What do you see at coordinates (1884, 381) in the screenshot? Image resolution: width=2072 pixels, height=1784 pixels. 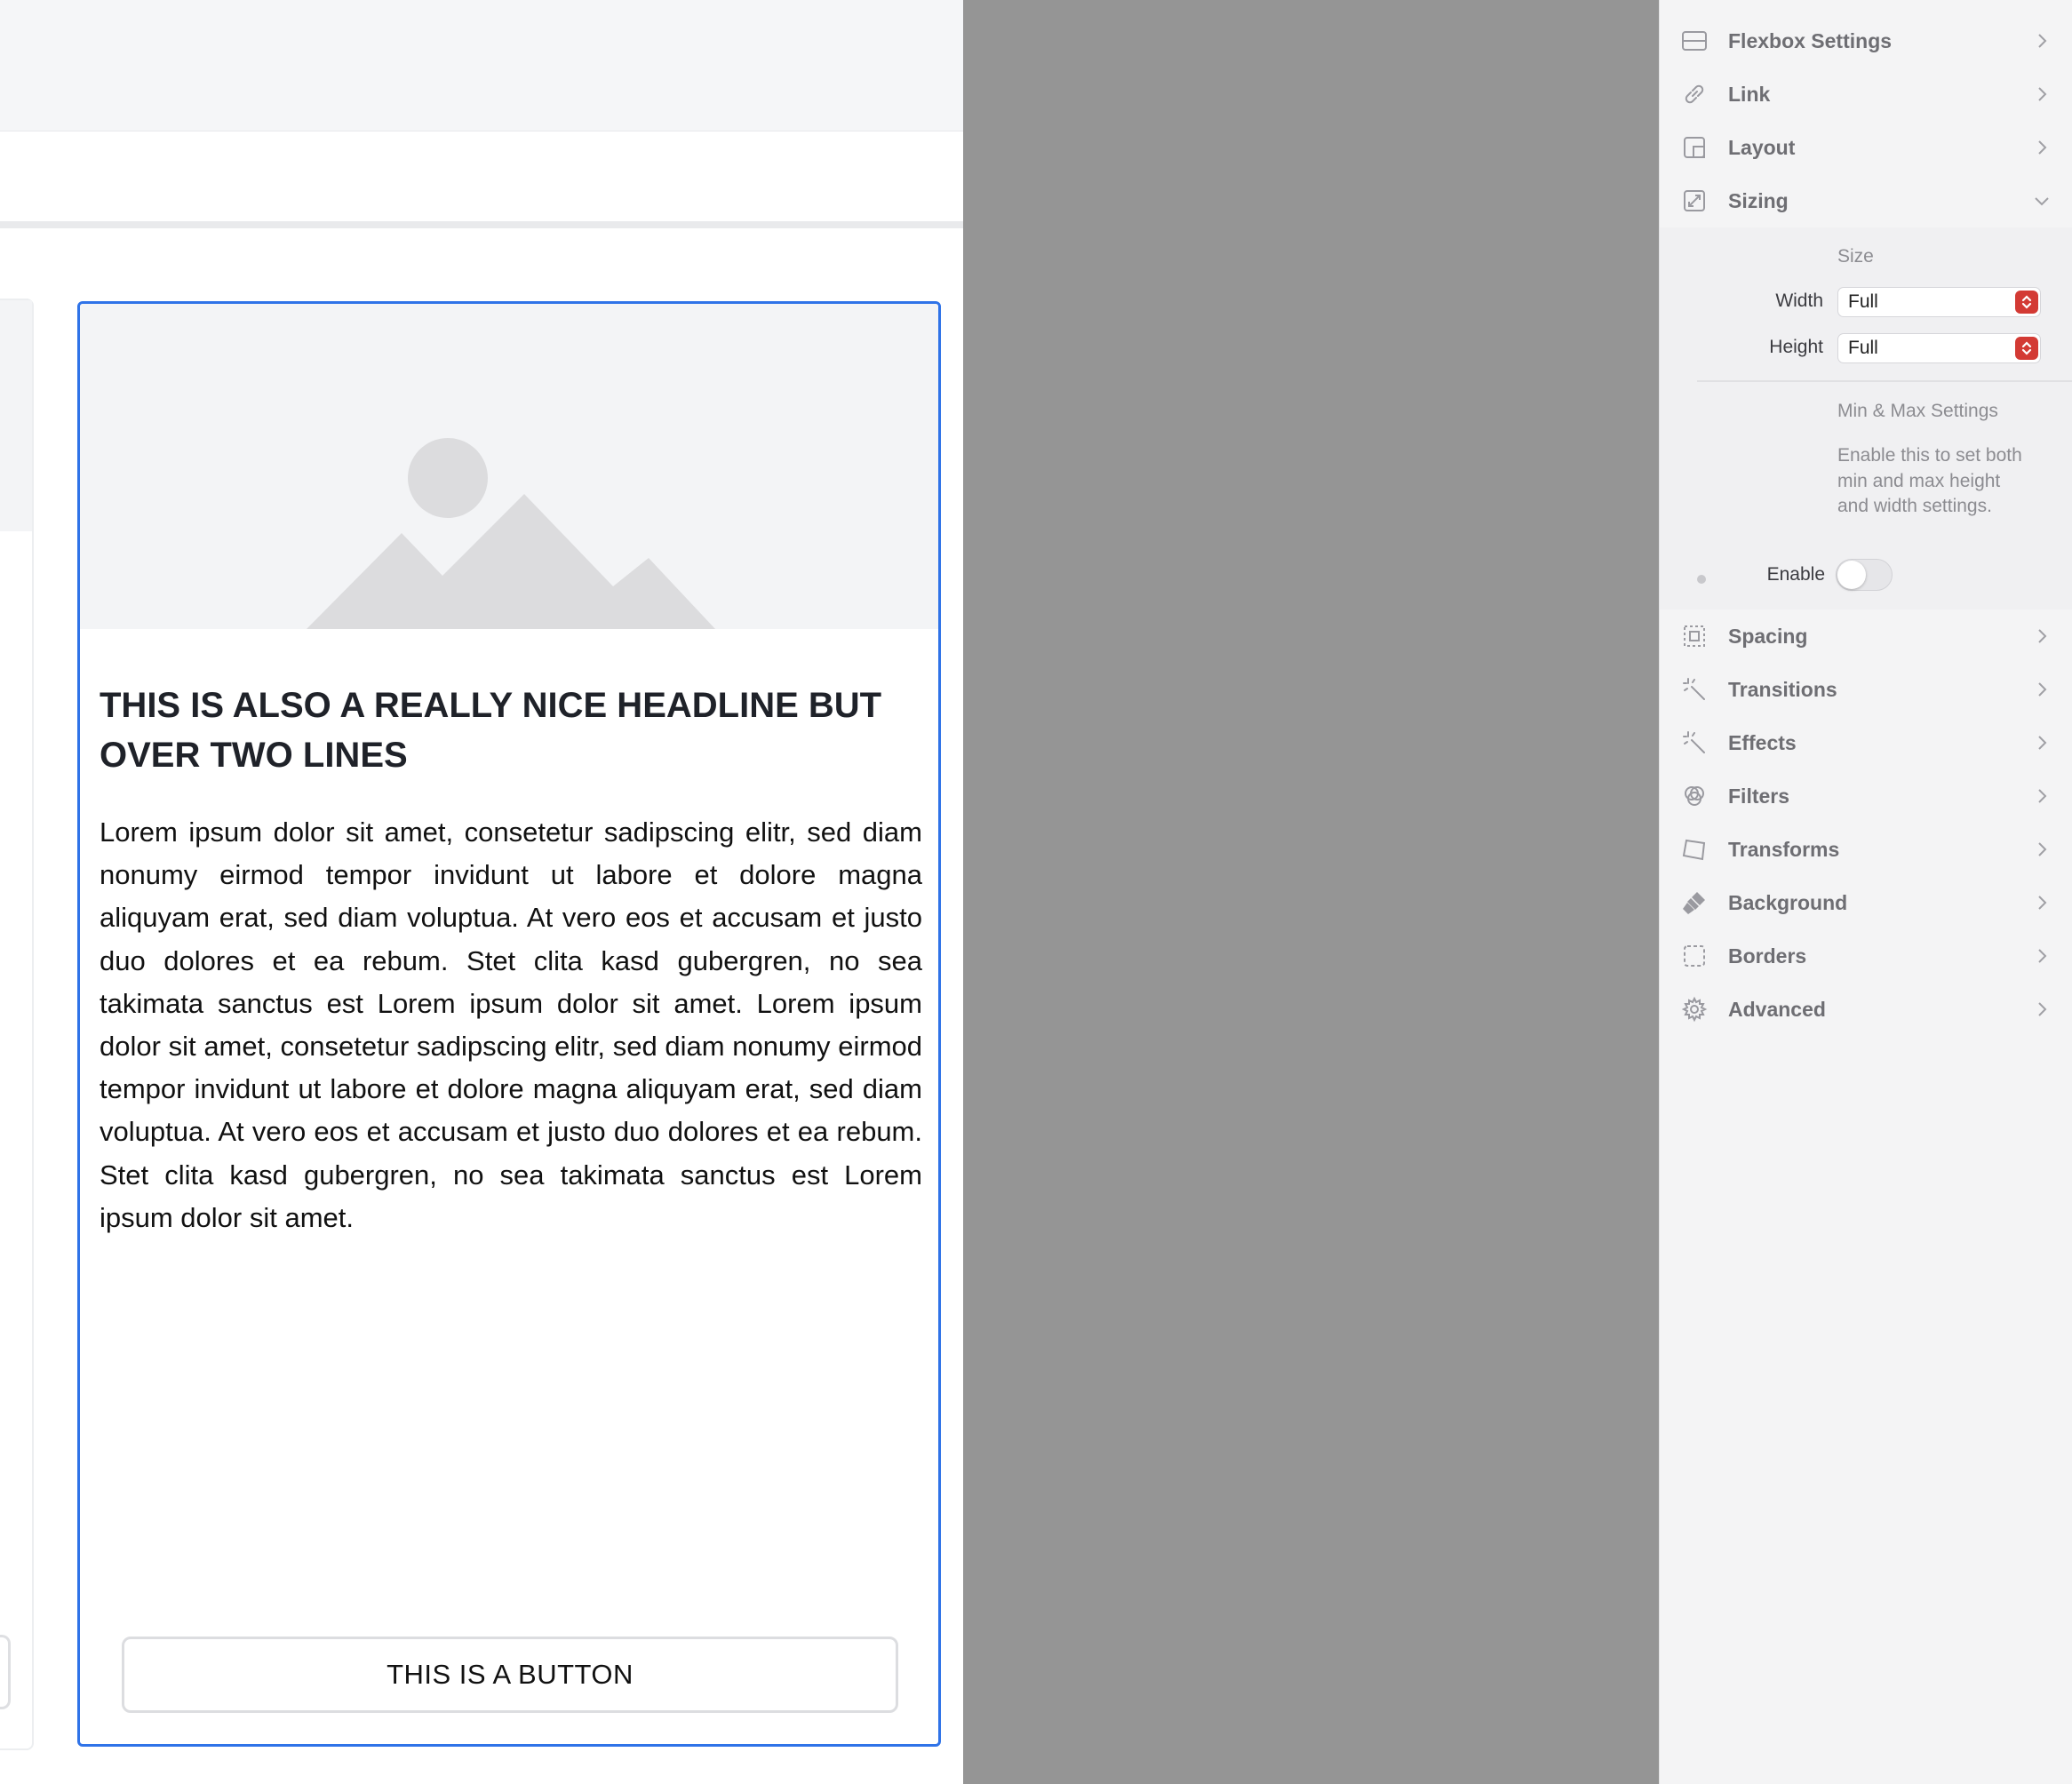 I see `divider` at bounding box center [1884, 381].